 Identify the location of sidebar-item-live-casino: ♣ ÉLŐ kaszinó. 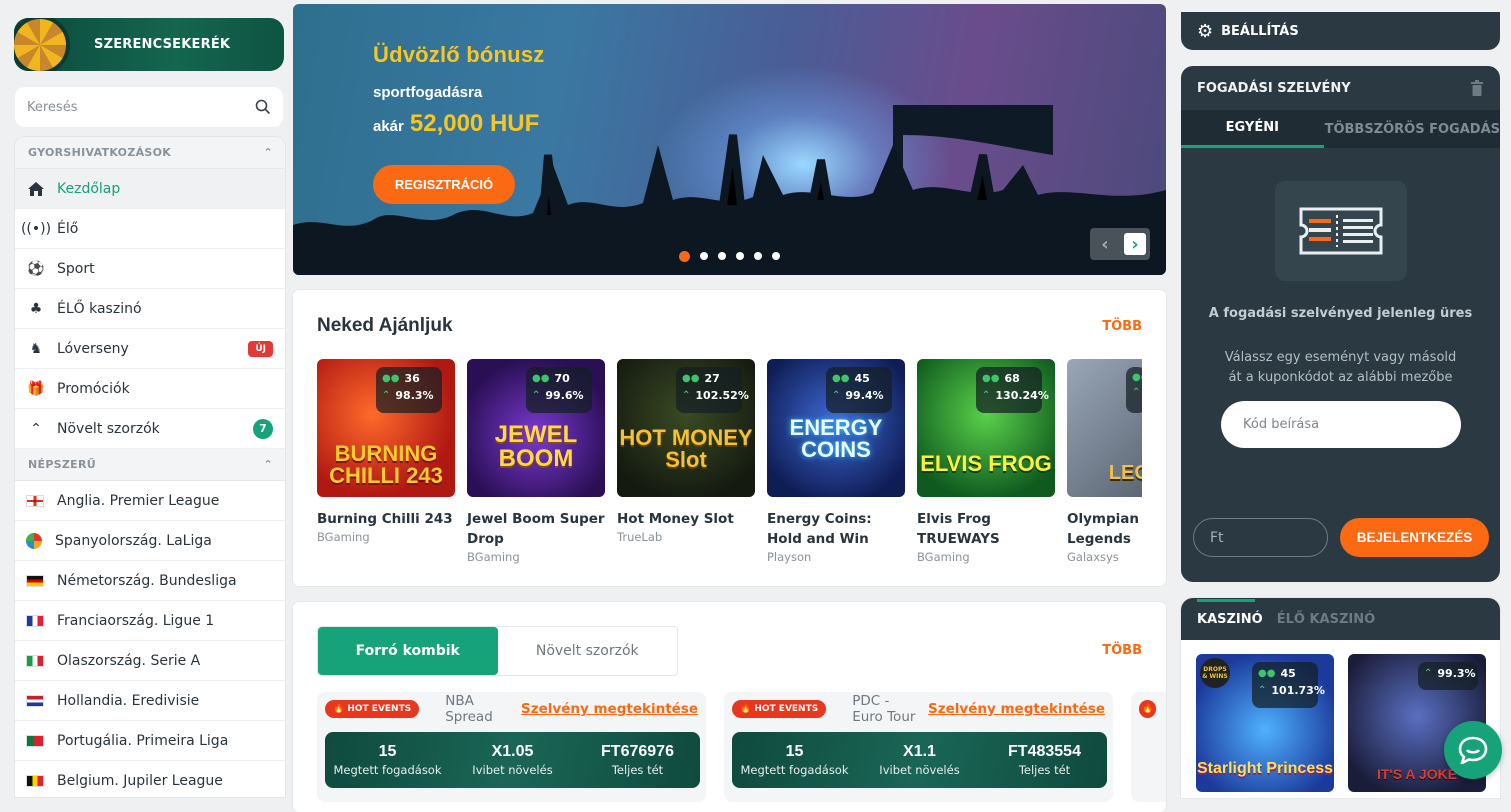
(150, 309).